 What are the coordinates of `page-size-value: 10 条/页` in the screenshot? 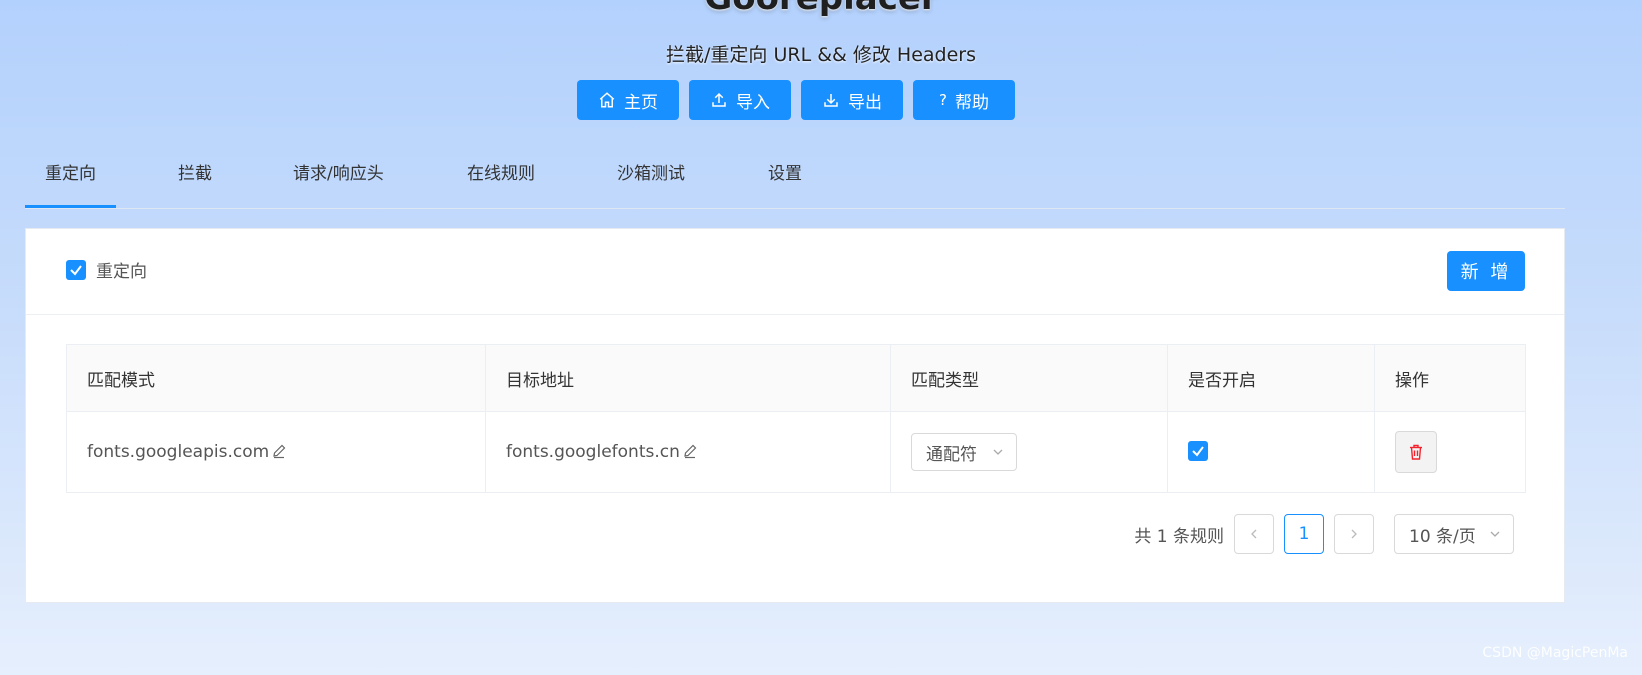 It's located at (1442, 536).